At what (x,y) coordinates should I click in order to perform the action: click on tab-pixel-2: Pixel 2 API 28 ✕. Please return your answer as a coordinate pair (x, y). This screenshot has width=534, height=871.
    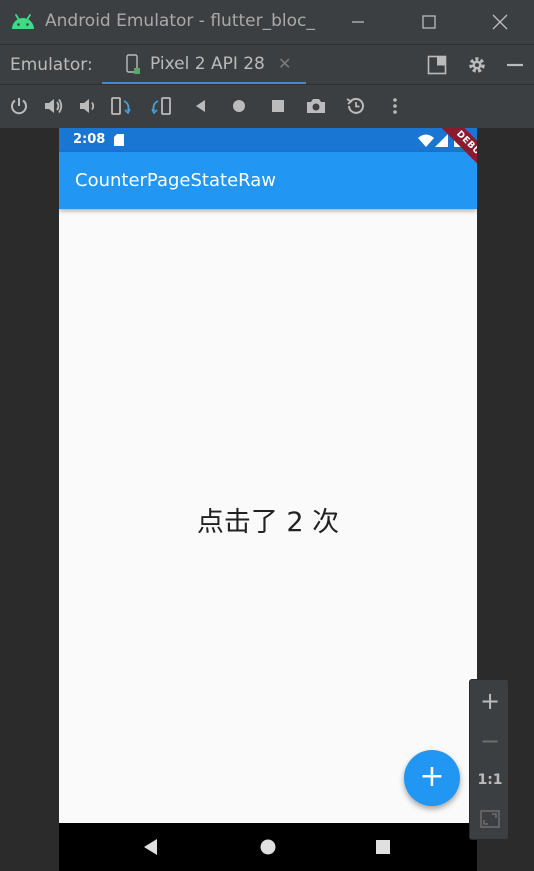
    Looking at the image, I should click on (204, 65).